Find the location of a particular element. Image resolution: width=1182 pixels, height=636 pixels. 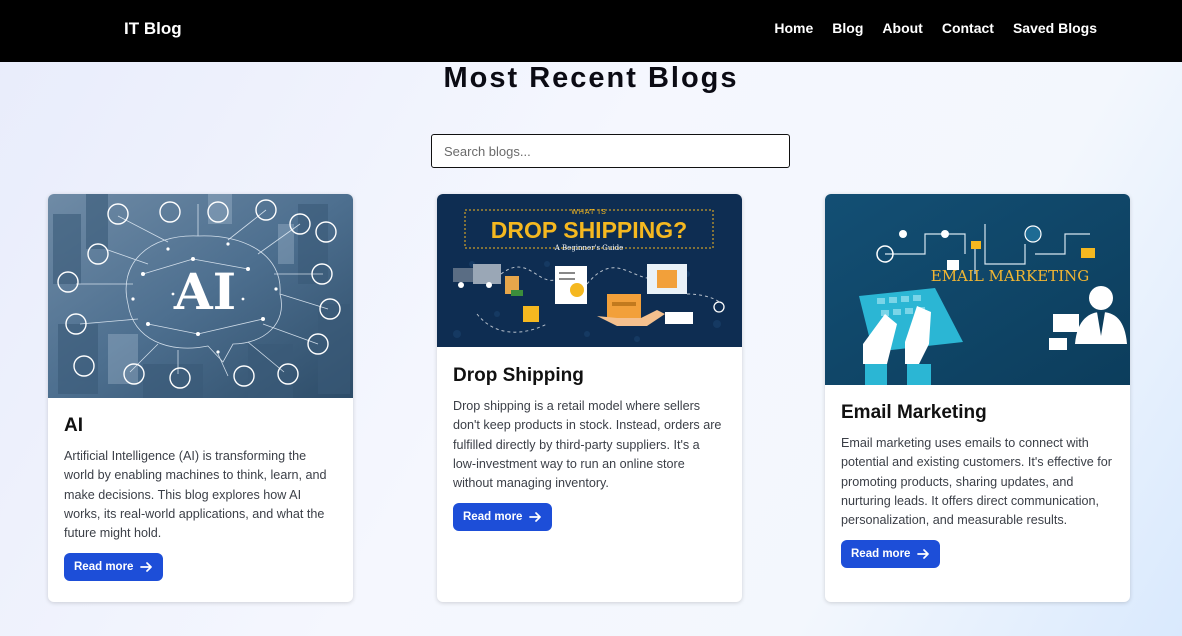

nav-link-home: Home is located at coordinates (793, 28).